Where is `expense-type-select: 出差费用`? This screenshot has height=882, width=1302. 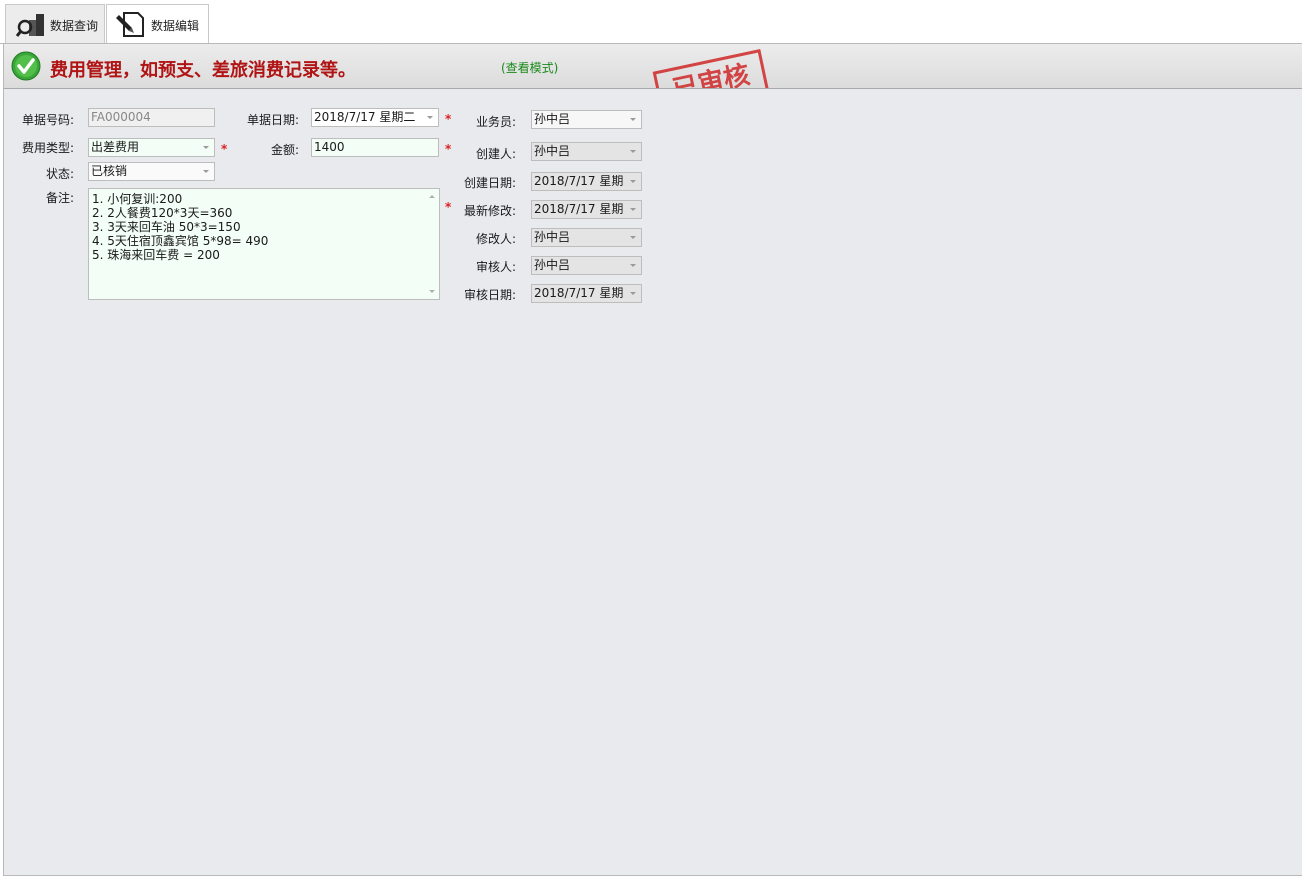 expense-type-select: 出差费用 is located at coordinates (151, 147).